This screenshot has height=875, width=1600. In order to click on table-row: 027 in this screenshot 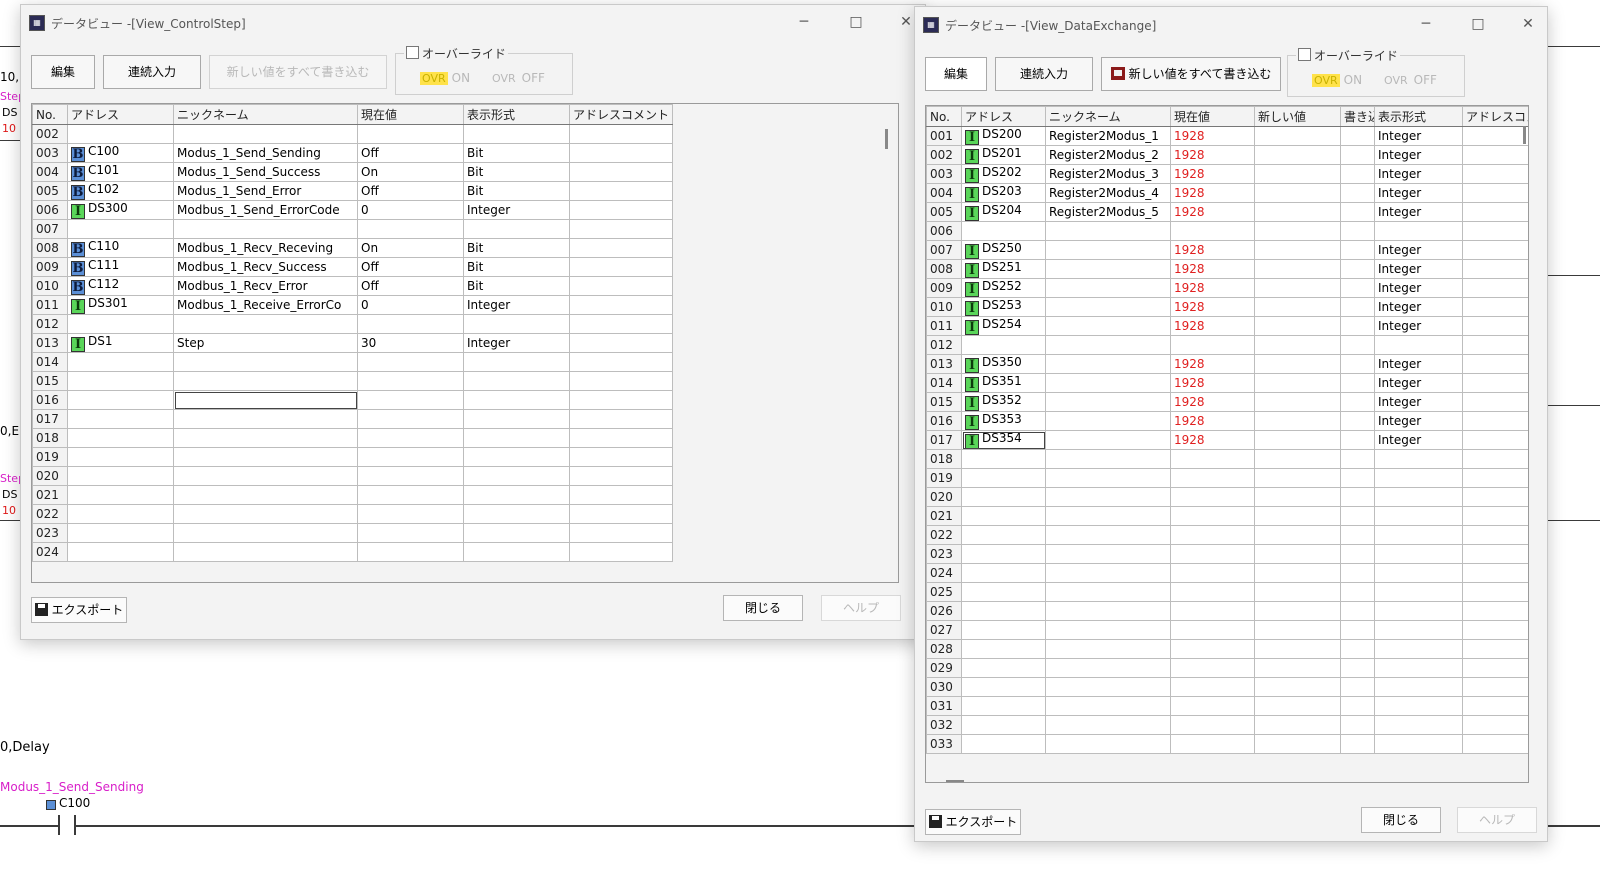, I will do `click(1227, 630)`.